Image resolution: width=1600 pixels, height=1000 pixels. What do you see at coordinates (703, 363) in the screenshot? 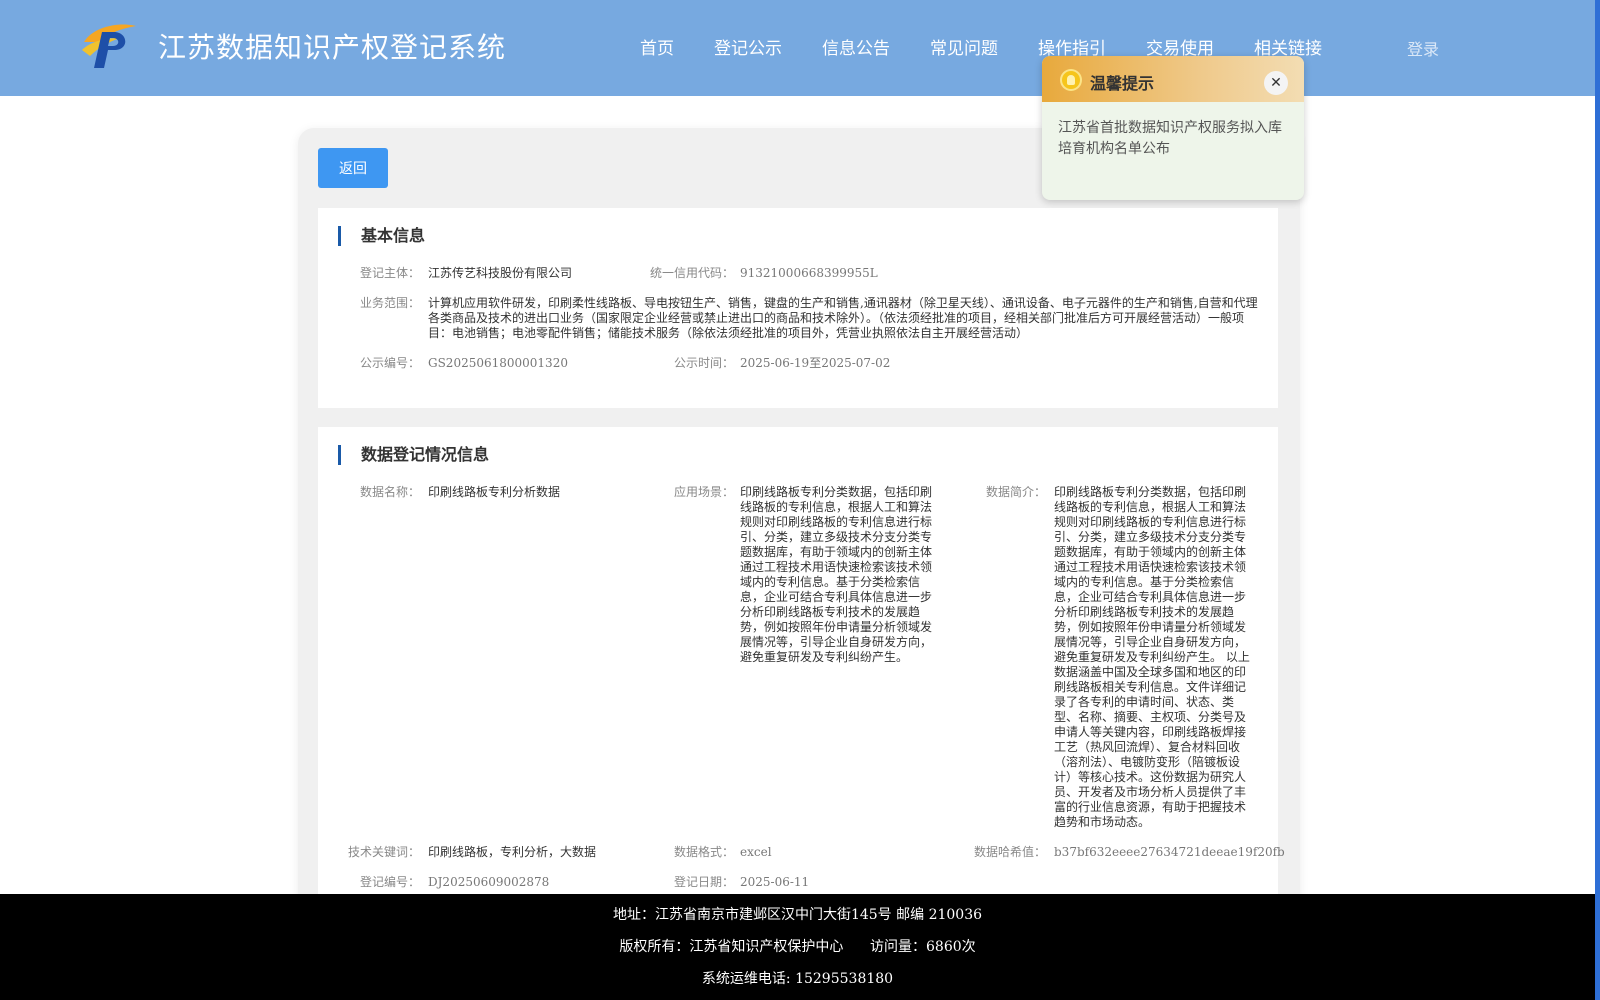
I see `pub-time-label: 公示时间：` at bounding box center [703, 363].